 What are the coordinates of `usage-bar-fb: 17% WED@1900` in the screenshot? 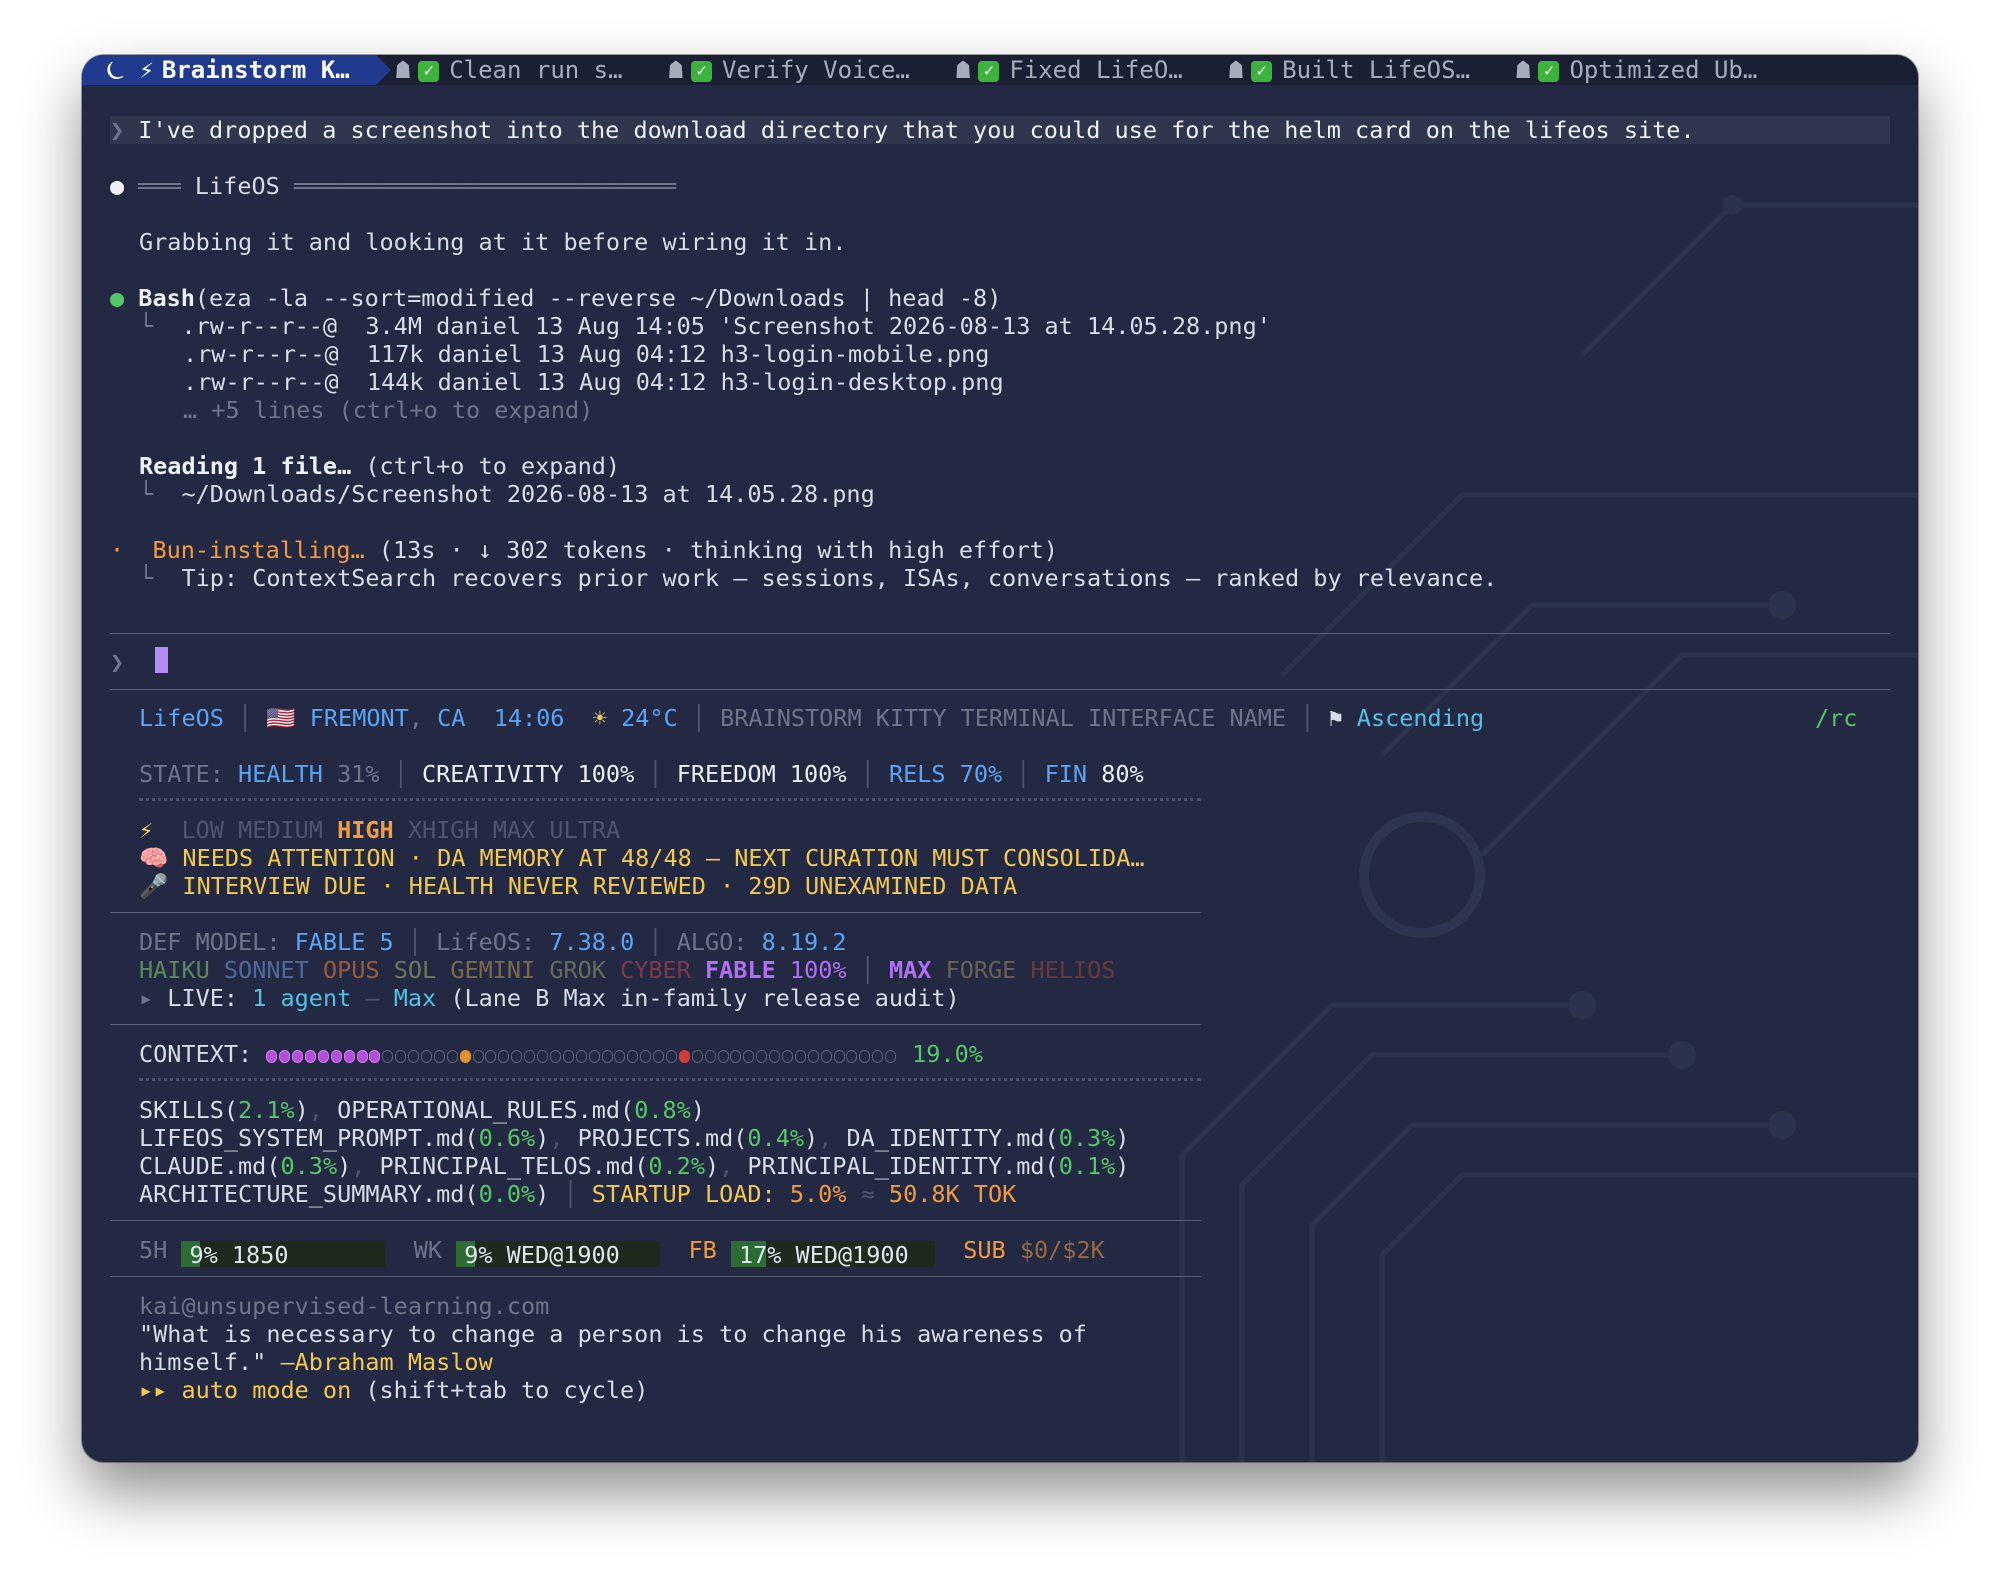 It's located at (832, 1255).